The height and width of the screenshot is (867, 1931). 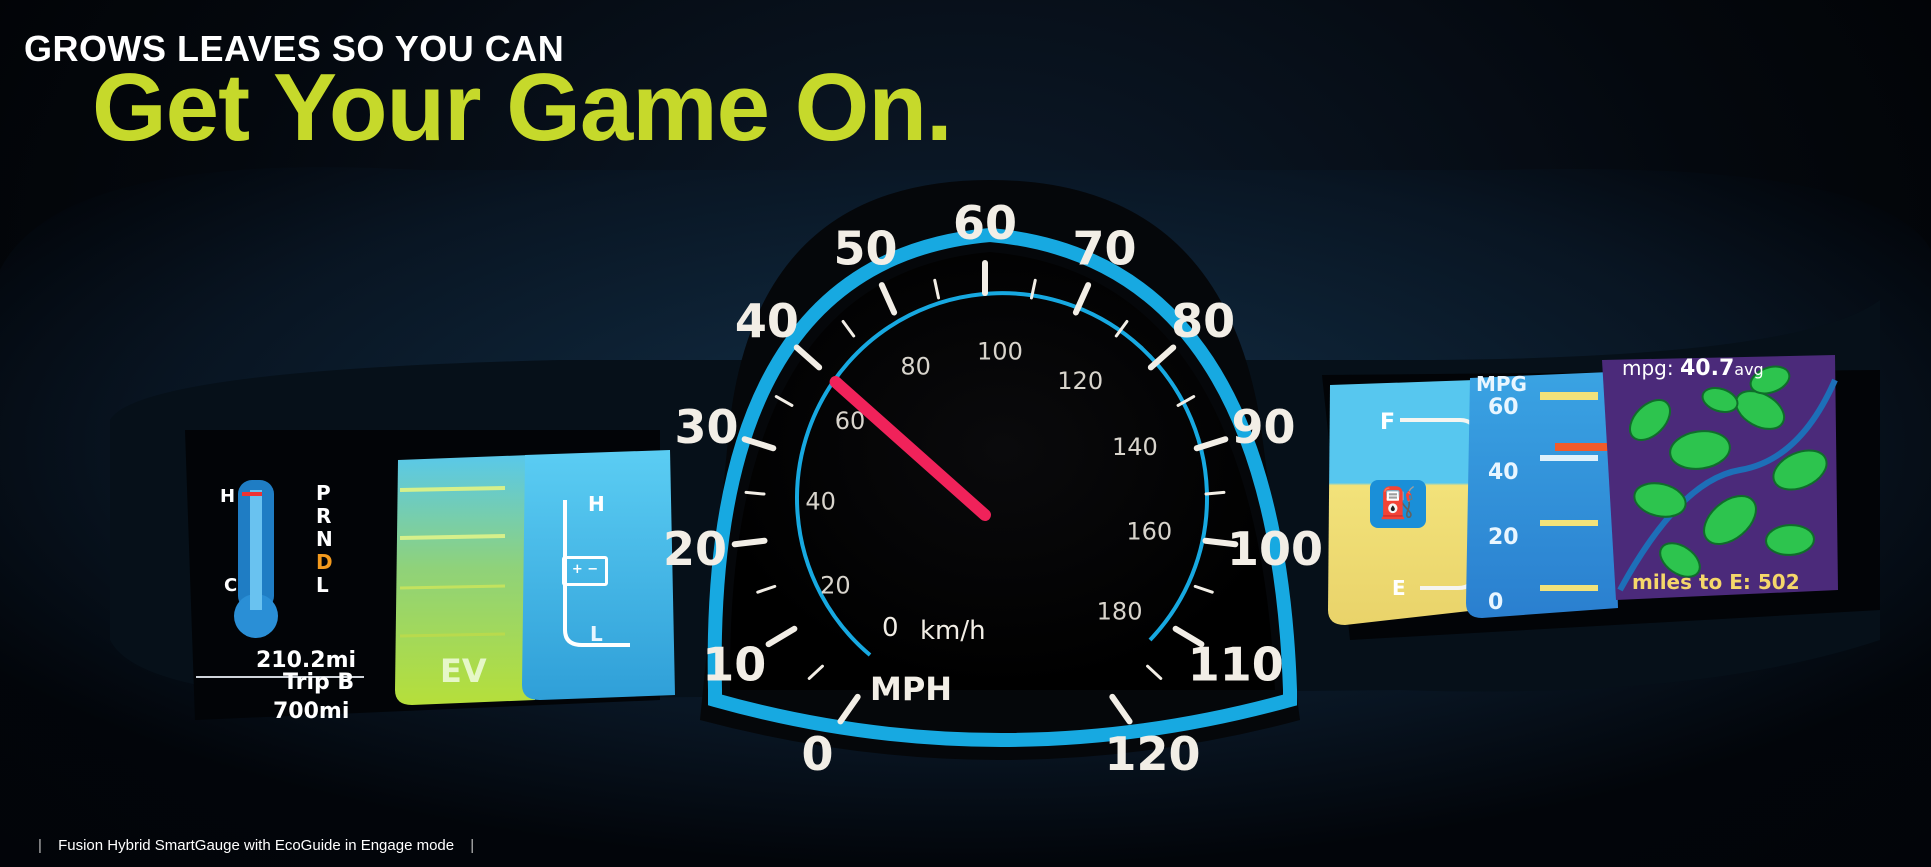 What do you see at coordinates (323, 493) in the screenshot?
I see `gear-p: P` at bounding box center [323, 493].